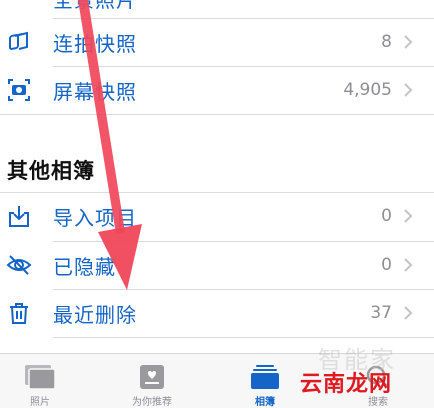 This screenshot has height=408, width=434. What do you see at coordinates (243, 337) in the screenshot?
I see `row-divider` at bounding box center [243, 337].